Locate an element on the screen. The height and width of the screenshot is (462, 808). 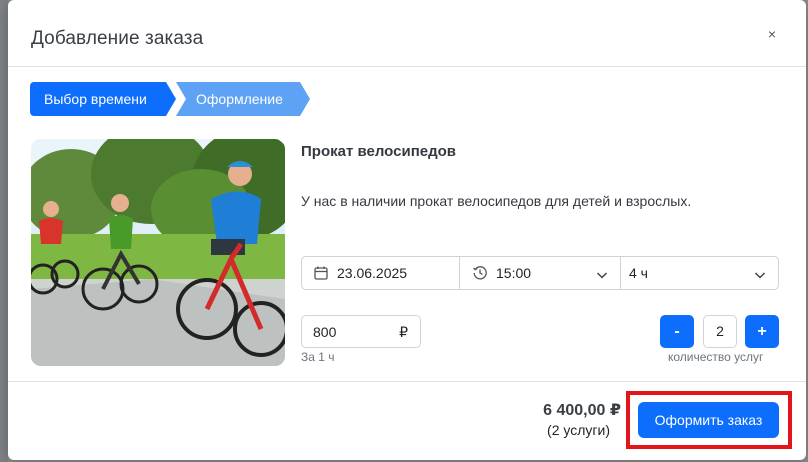
close-button: × is located at coordinates (772, 34).